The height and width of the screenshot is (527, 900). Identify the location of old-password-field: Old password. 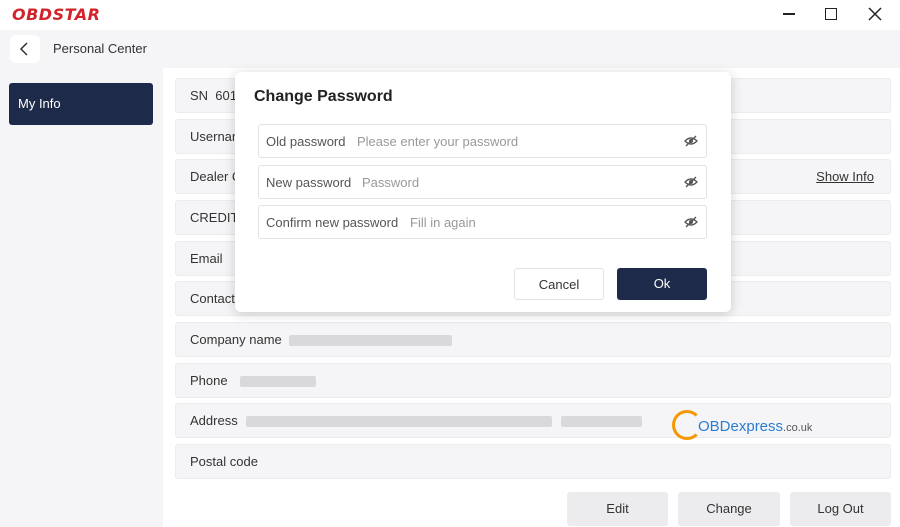
(482, 141).